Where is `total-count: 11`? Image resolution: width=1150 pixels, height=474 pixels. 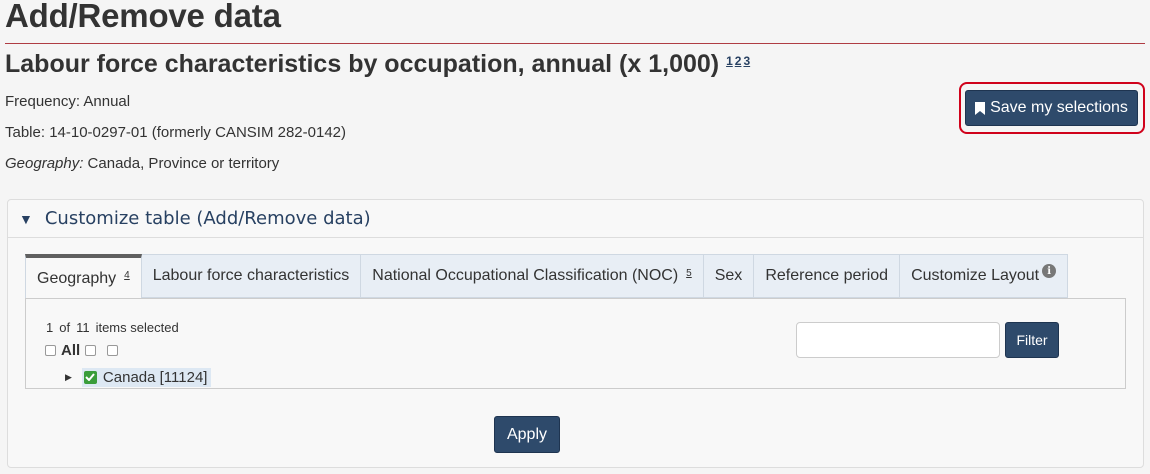
total-count: 11 is located at coordinates (83, 327).